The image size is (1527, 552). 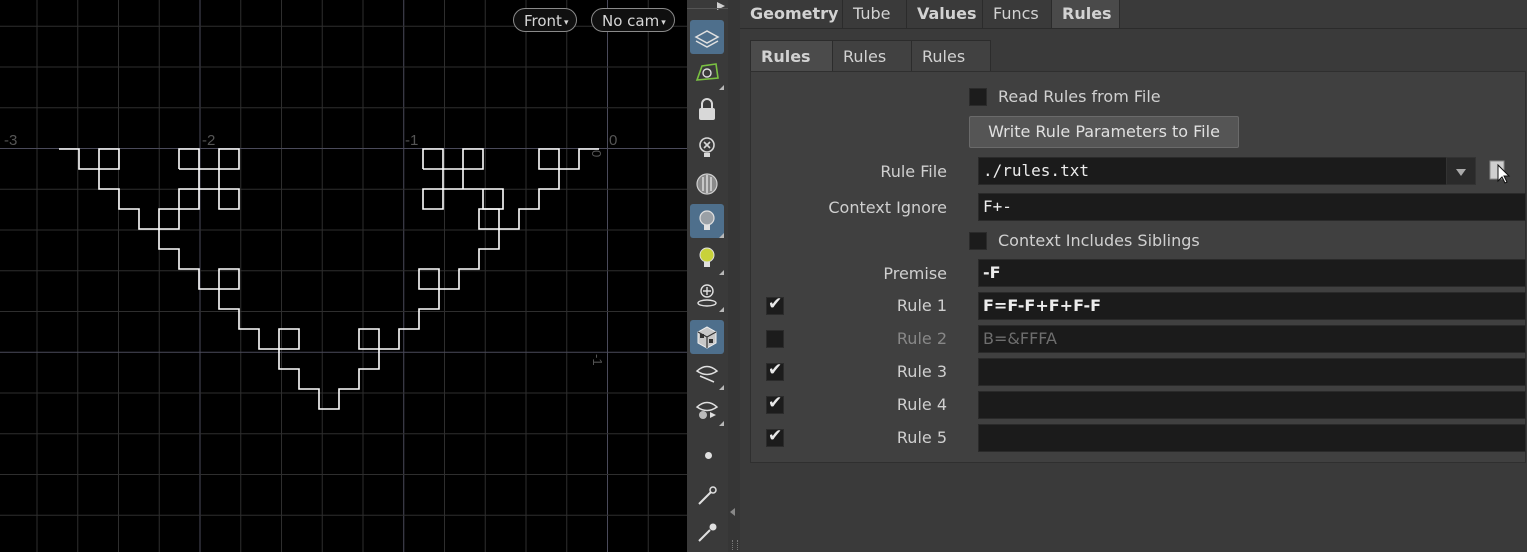 I want to click on rule-1-input: F=F-F+F+F-F, so click(x=1252, y=306).